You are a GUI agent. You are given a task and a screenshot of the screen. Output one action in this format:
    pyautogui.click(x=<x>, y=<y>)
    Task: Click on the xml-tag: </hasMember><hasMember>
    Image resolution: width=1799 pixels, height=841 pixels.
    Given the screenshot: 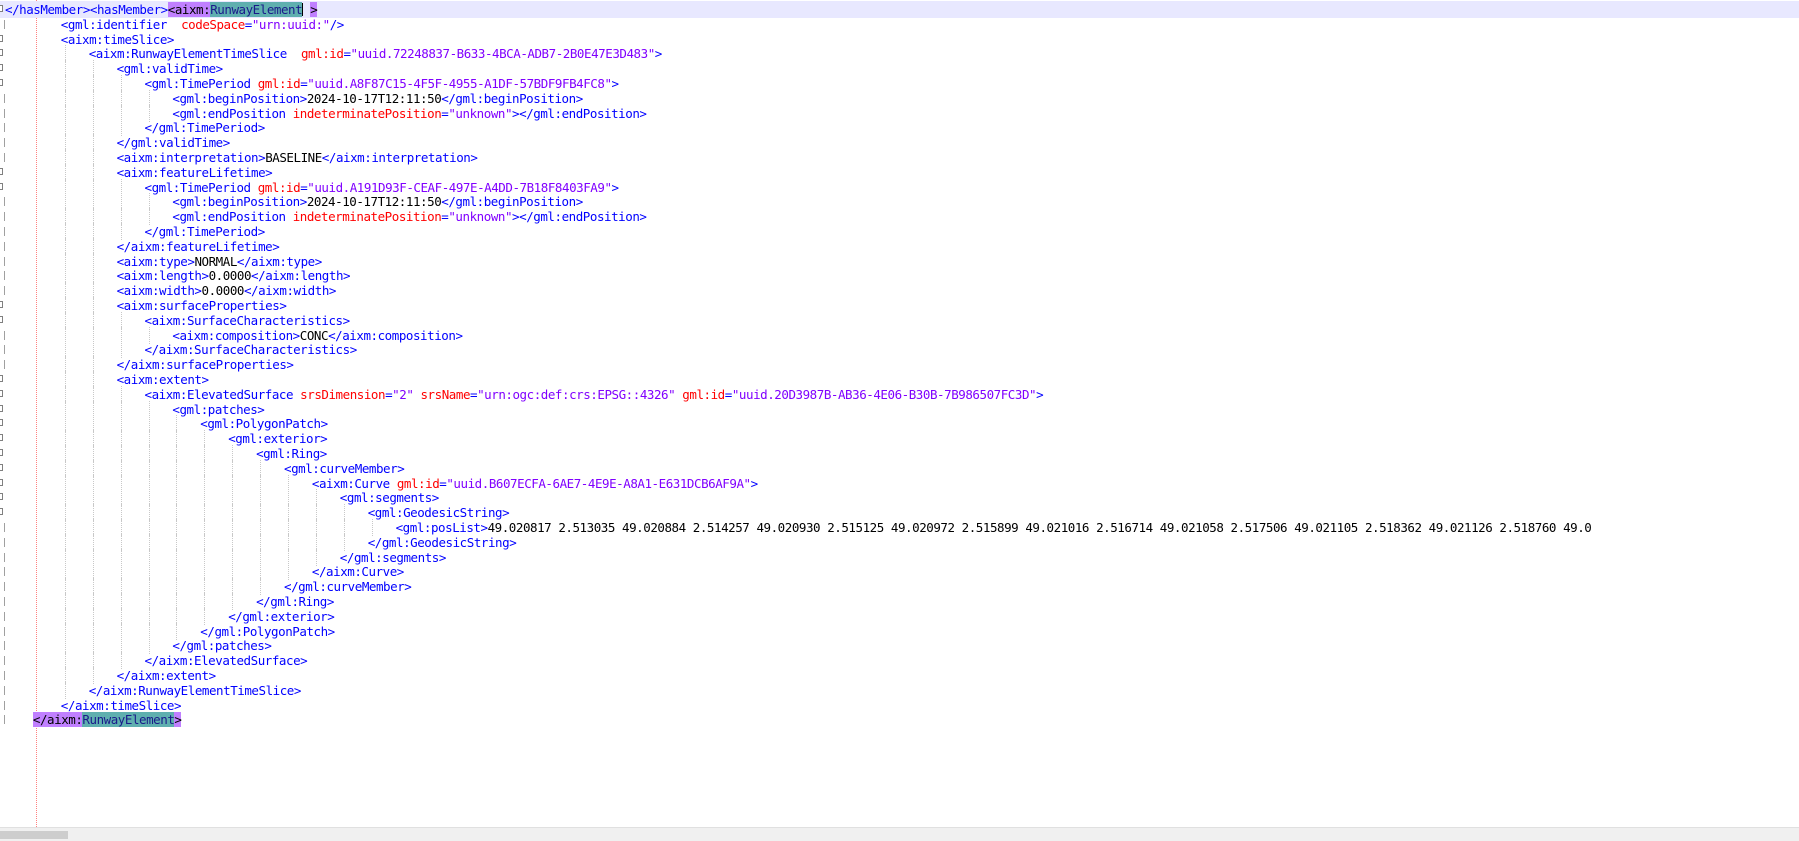 What is the action you would take?
    pyautogui.click(x=86, y=9)
    